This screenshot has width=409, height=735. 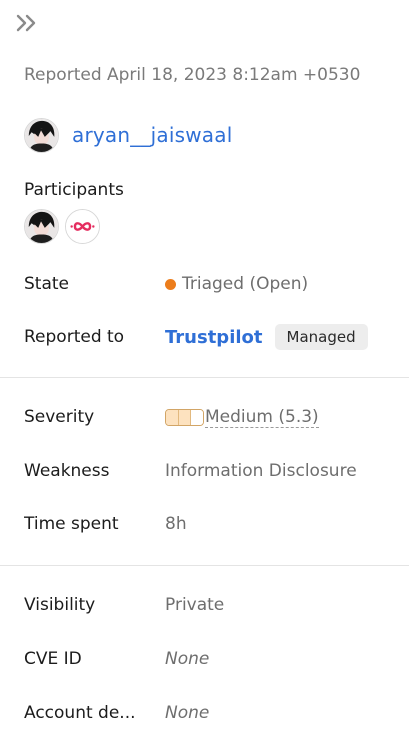 I want to click on visibility-row: Visibility Private, so click(x=211, y=605).